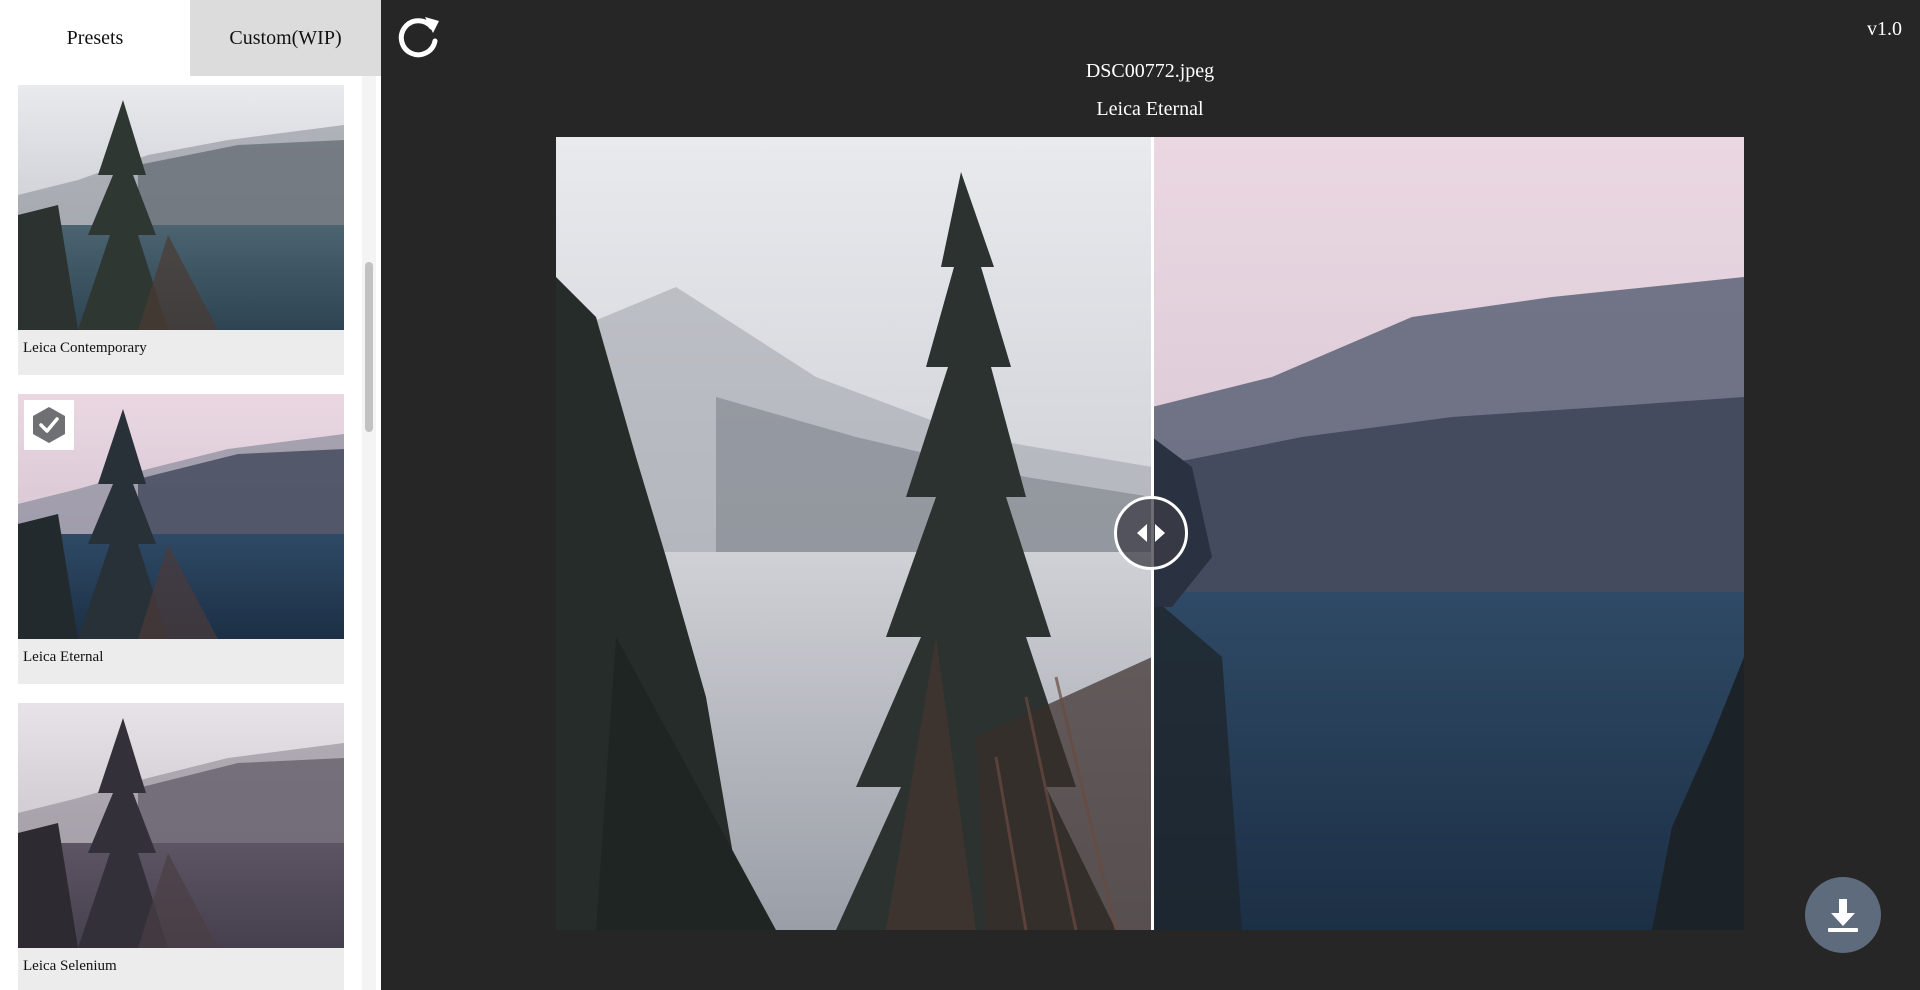 The image size is (1920, 990). I want to click on preset-card-leica-eternal: Leica Eternal, so click(181, 539).